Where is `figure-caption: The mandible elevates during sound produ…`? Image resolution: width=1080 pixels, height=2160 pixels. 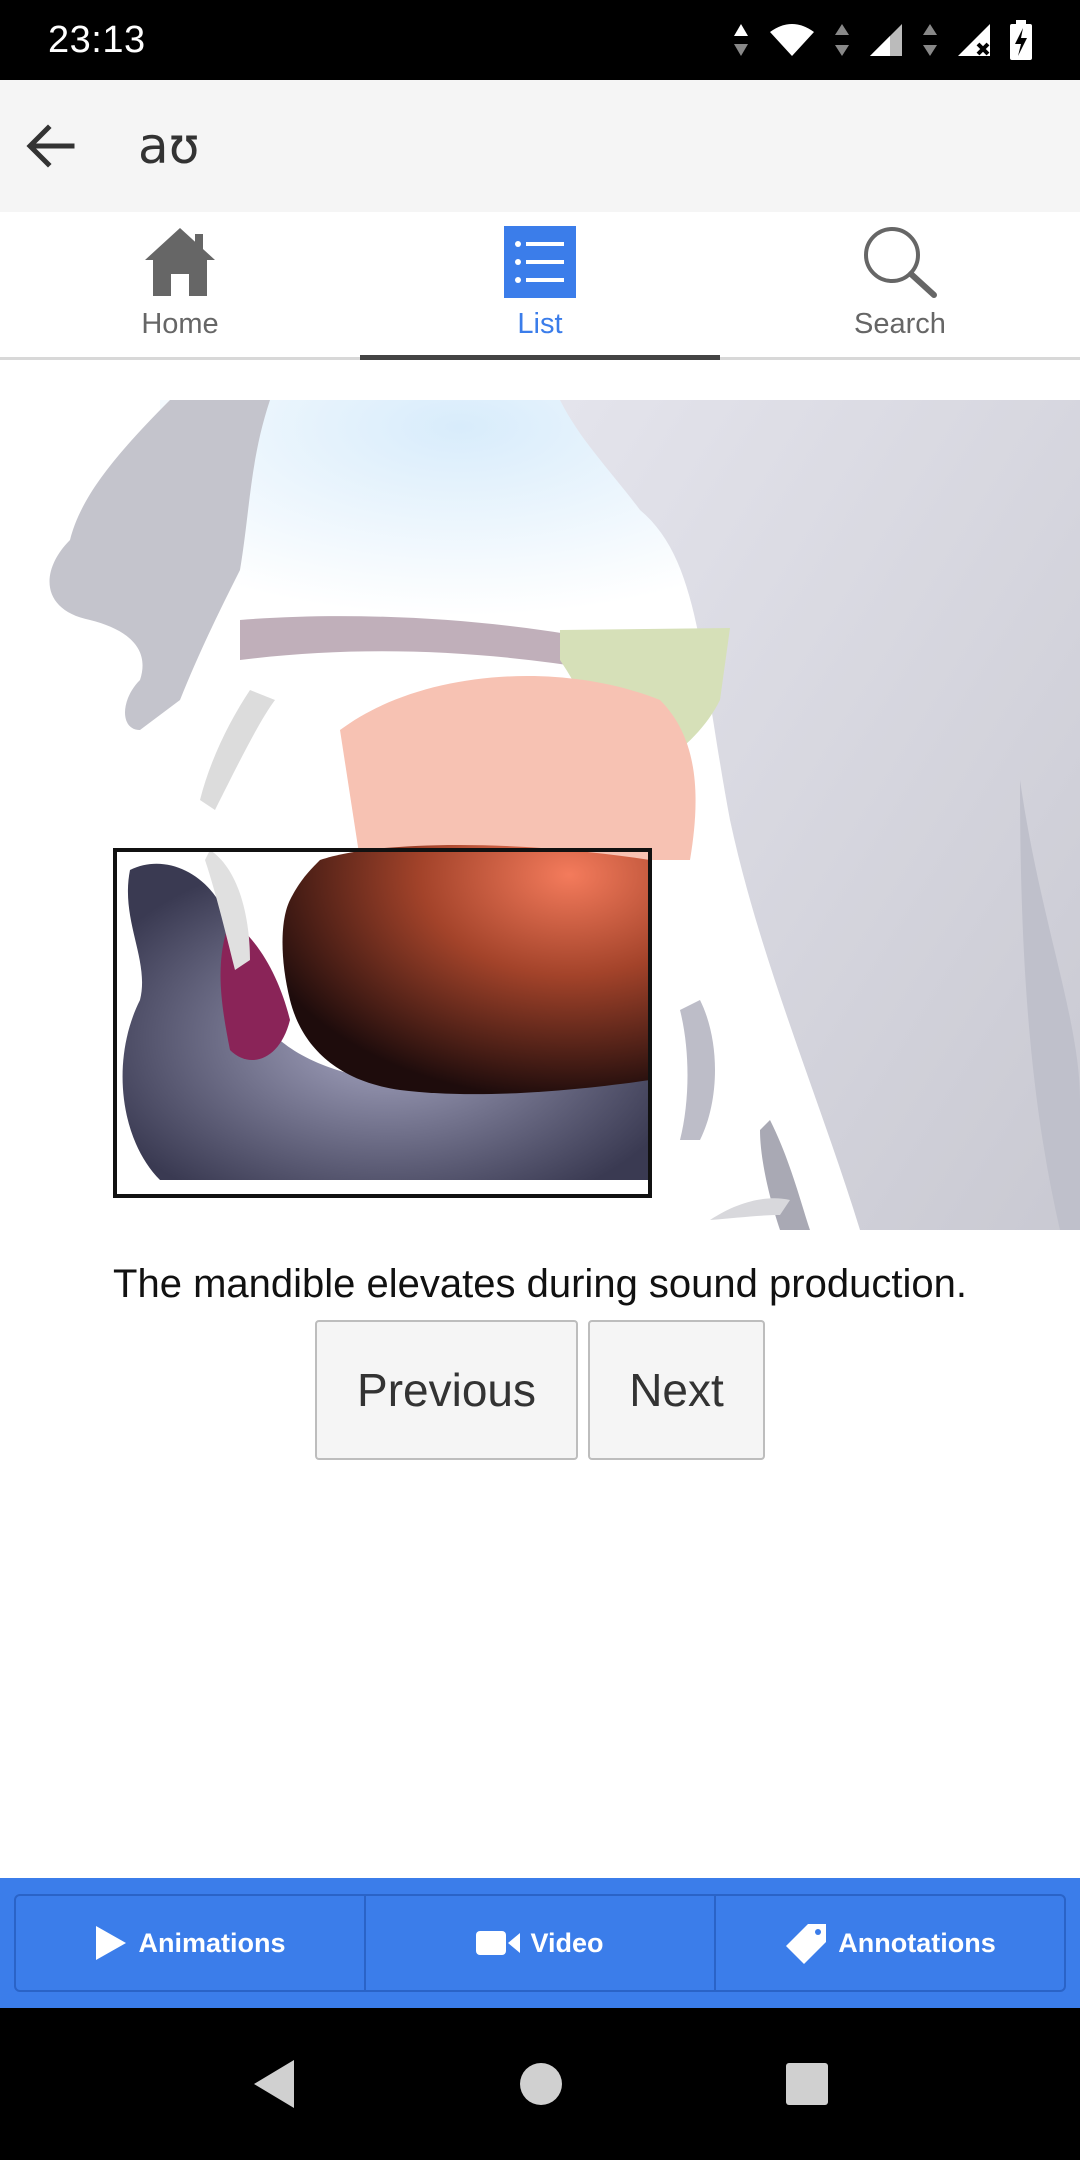 figure-caption: The mandible elevates during sound produ… is located at coordinates (540, 1284).